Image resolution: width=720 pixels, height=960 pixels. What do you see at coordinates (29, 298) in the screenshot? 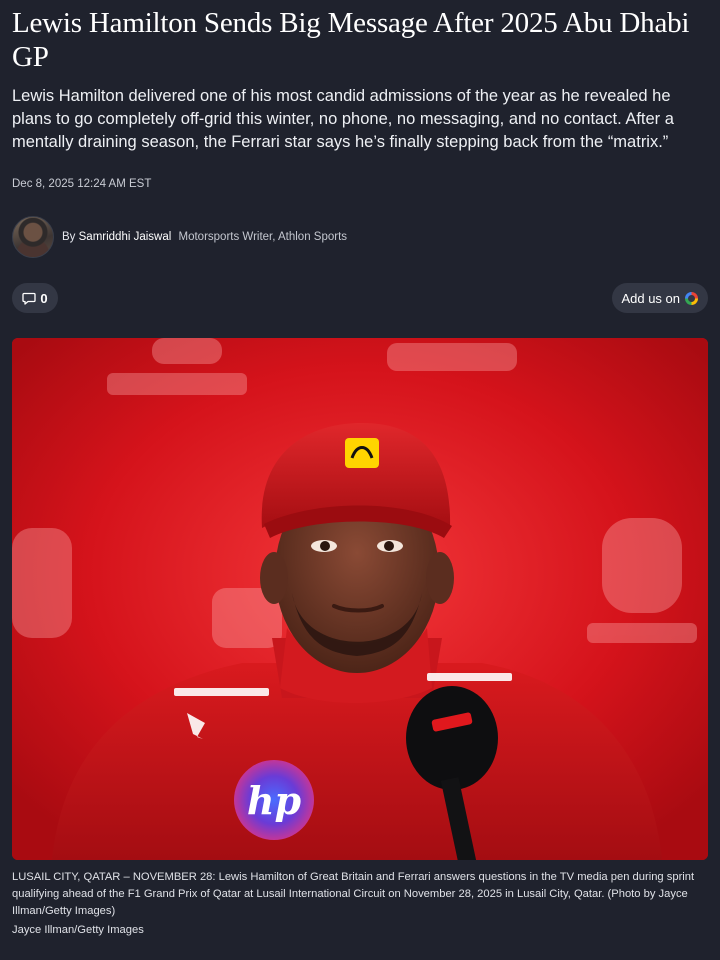
I see `comment-bubble-icon` at bounding box center [29, 298].